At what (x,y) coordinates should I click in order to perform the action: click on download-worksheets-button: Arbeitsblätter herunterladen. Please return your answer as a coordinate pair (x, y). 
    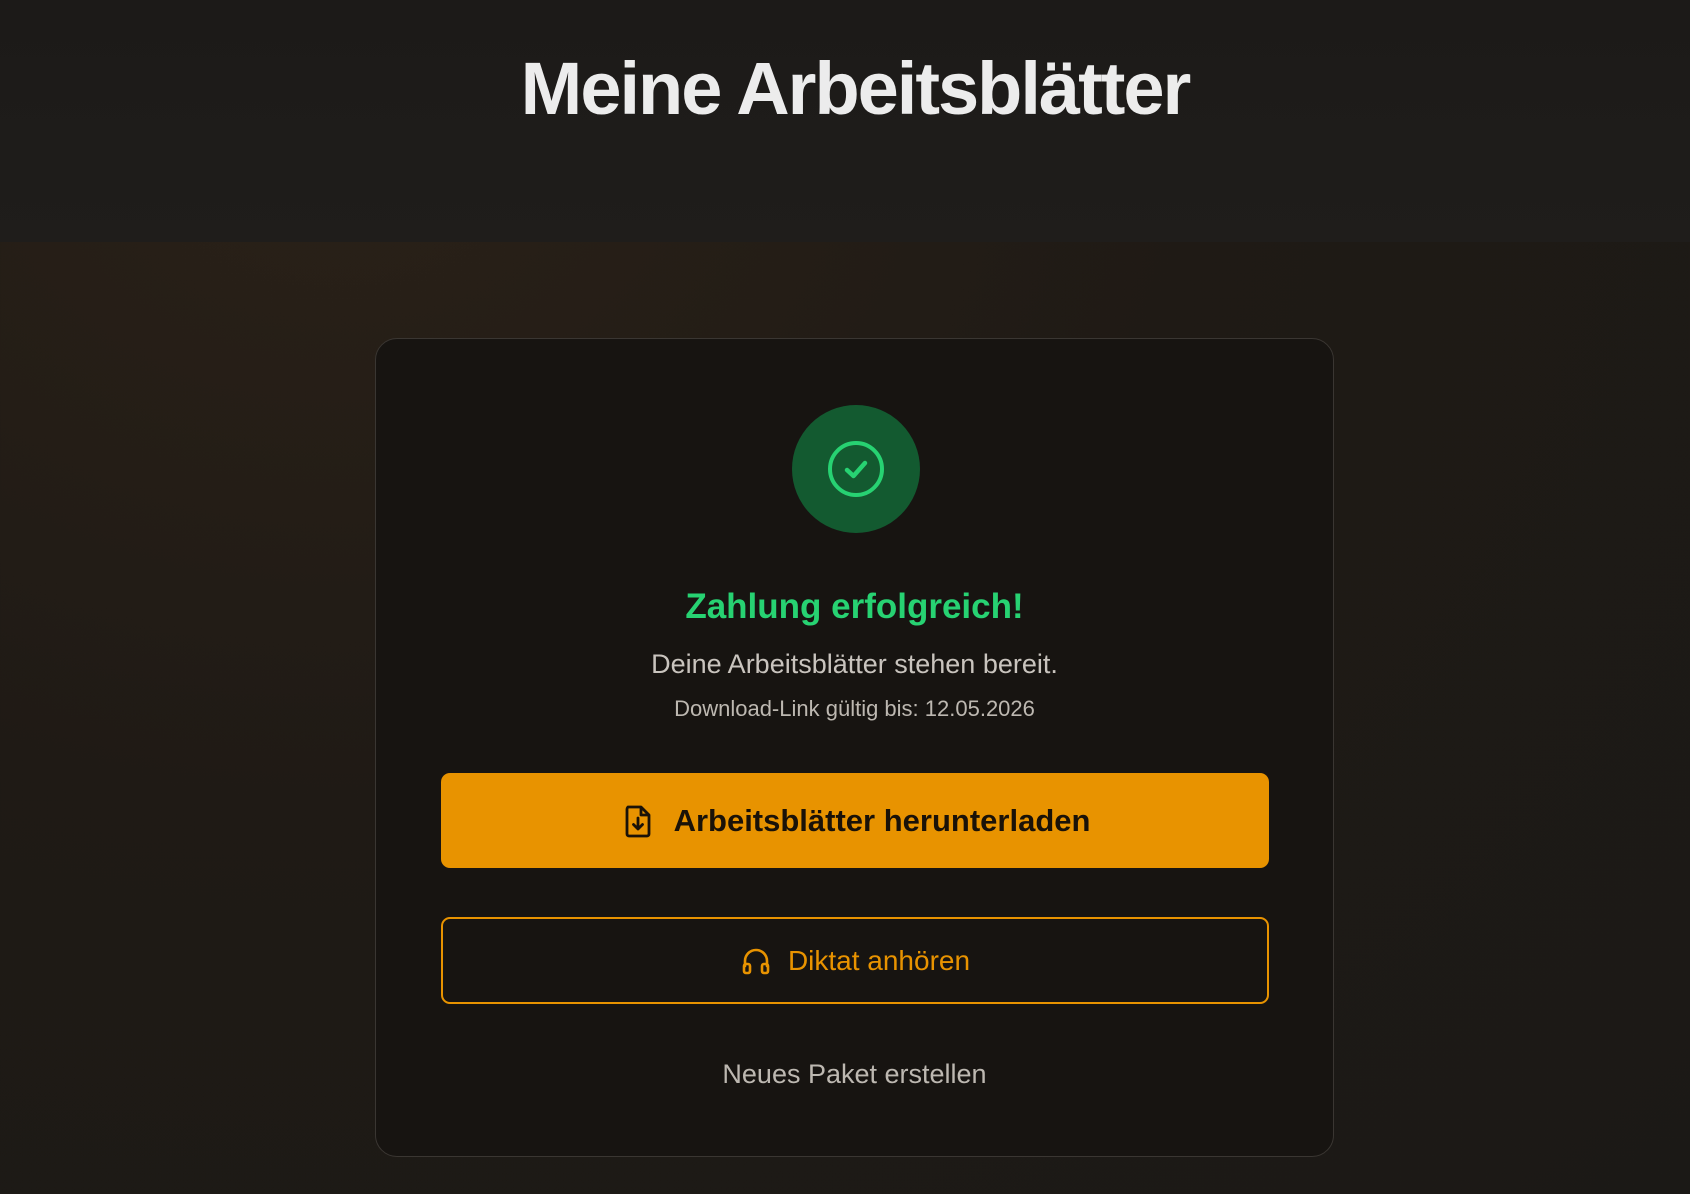
    Looking at the image, I should click on (855, 820).